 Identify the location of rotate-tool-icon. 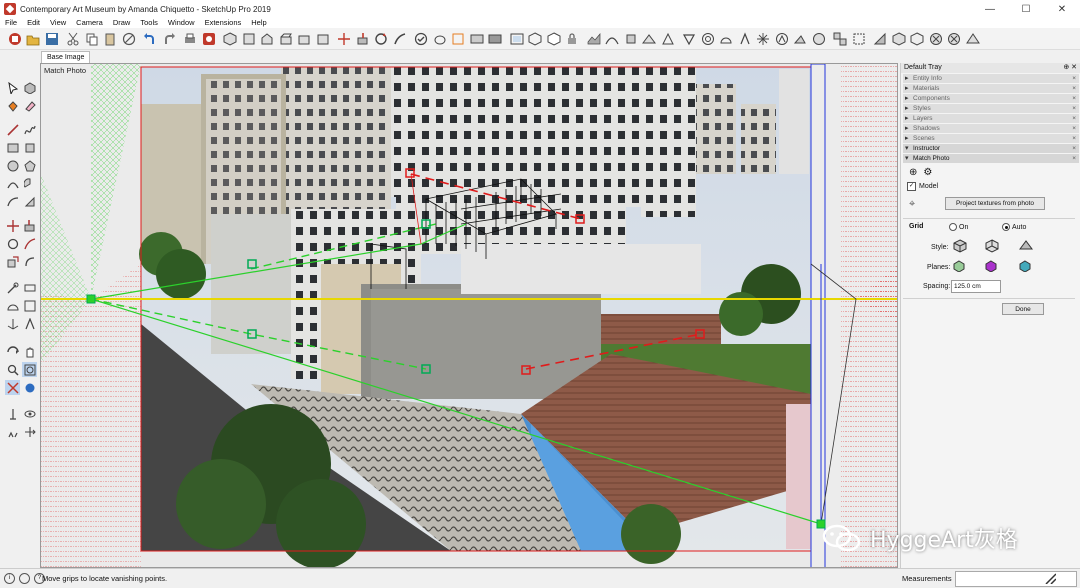
(12, 243).